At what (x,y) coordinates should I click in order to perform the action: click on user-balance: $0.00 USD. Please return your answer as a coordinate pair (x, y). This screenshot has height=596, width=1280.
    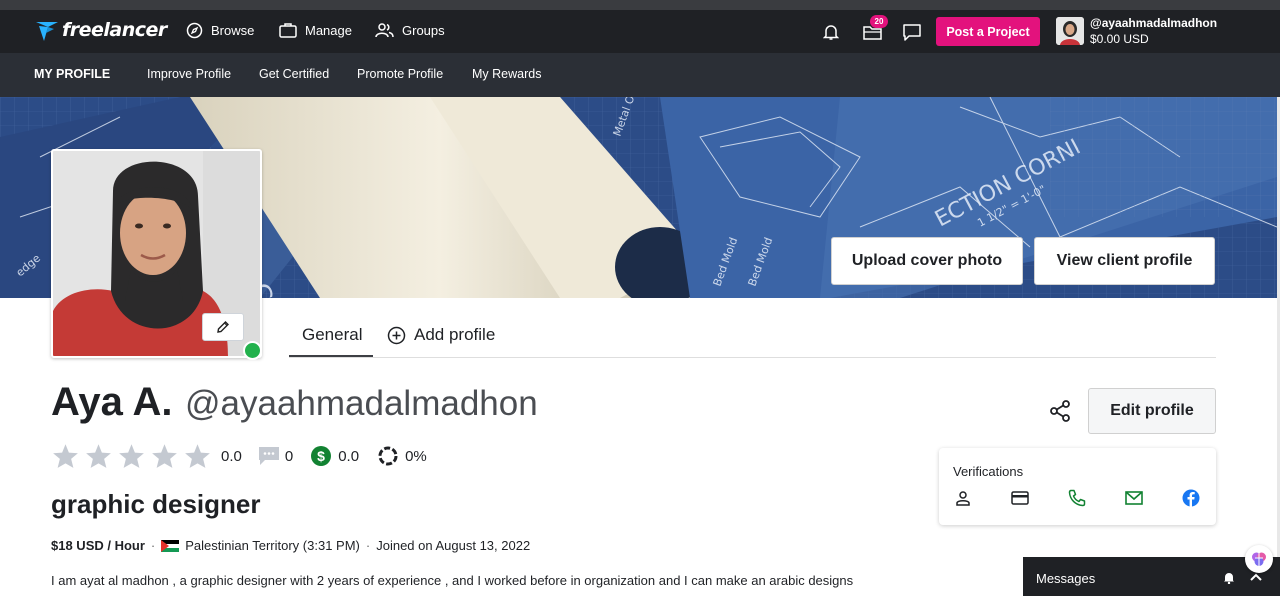
    Looking at the image, I should click on (1119, 39).